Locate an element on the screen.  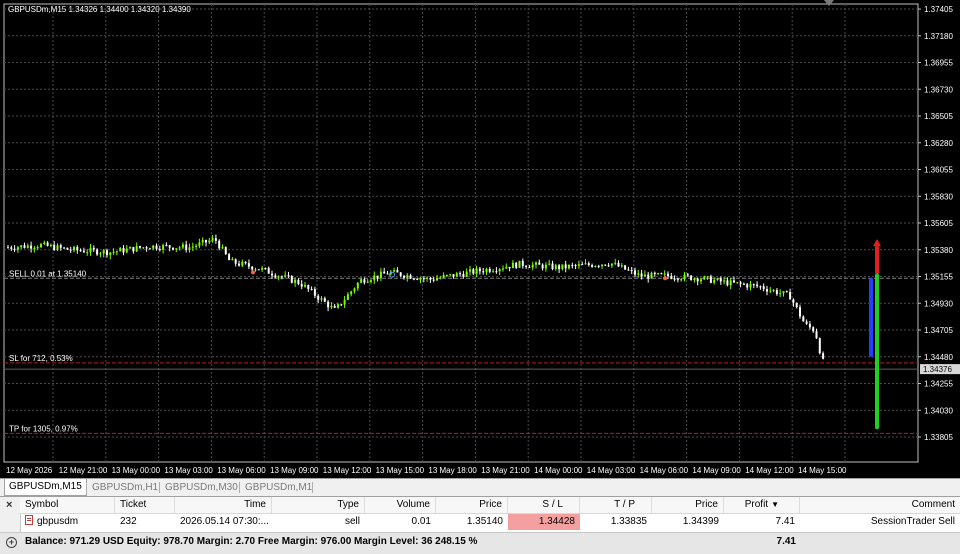
col-symbol: Symbol is located at coordinates (67, 505).